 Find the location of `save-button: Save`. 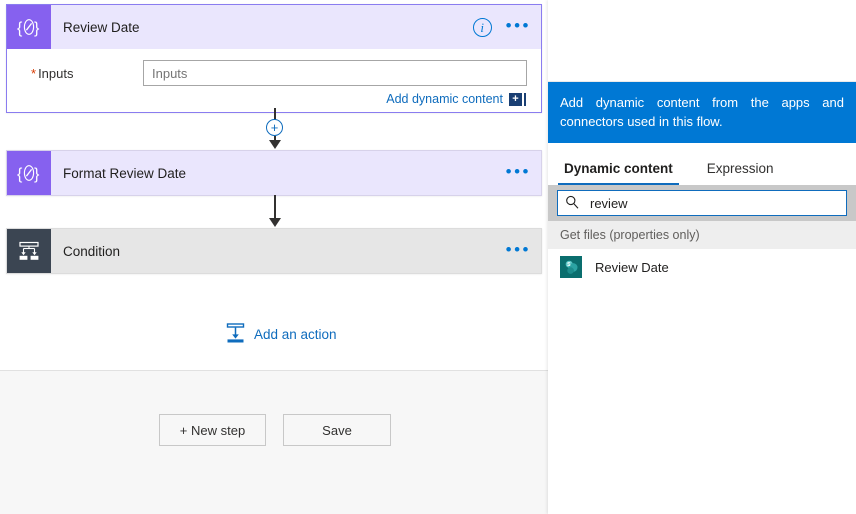

save-button: Save is located at coordinates (337, 430).